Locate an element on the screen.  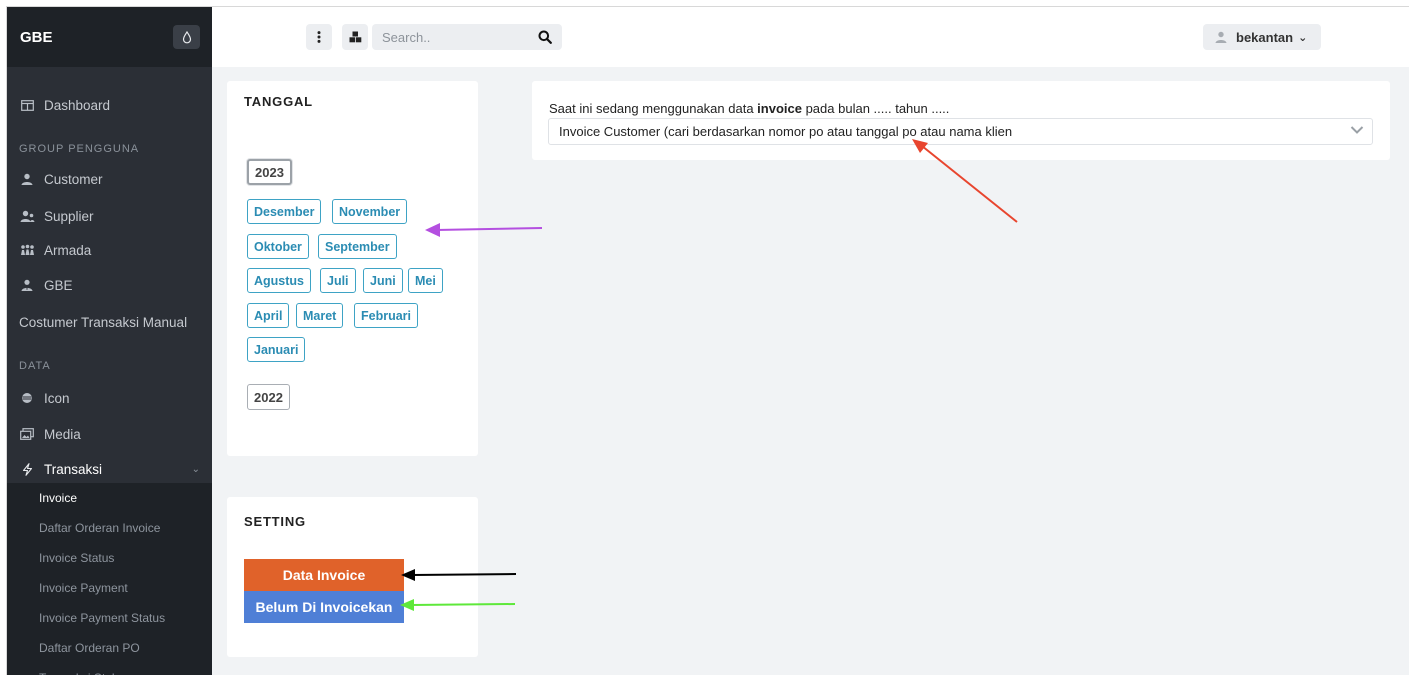
droplet-icon is located at coordinates (186, 36).